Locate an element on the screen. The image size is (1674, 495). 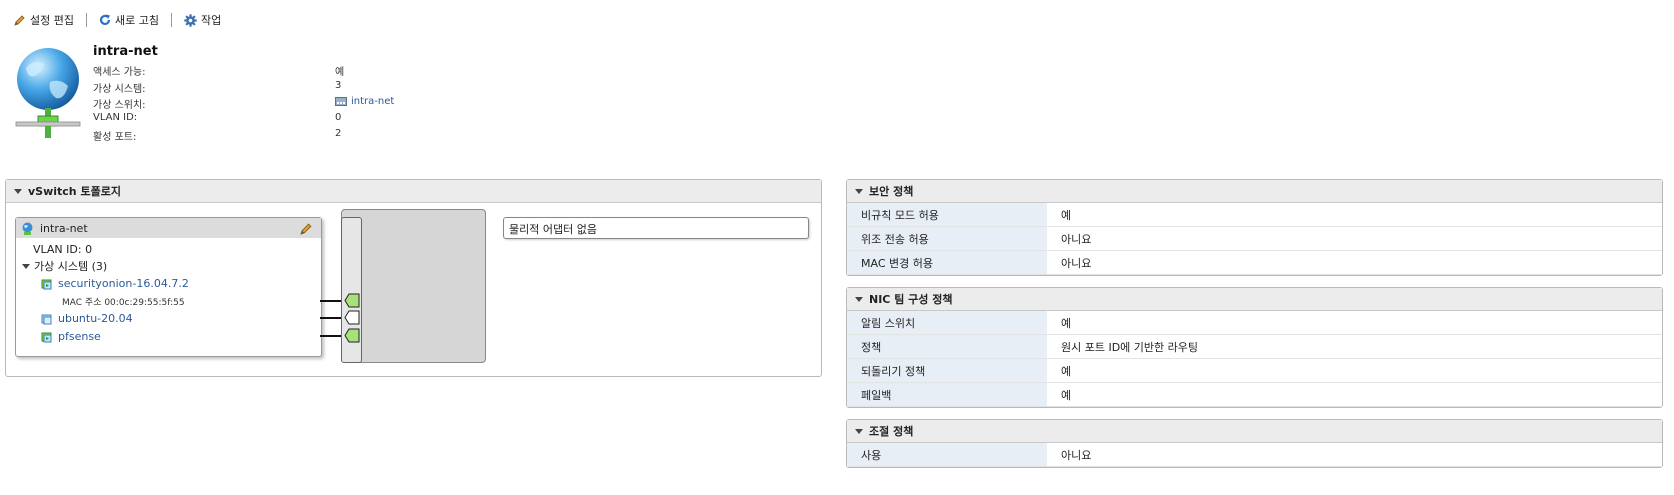
table-row: 위조 전송 허용 아니요 is located at coordinates (1254, 238).